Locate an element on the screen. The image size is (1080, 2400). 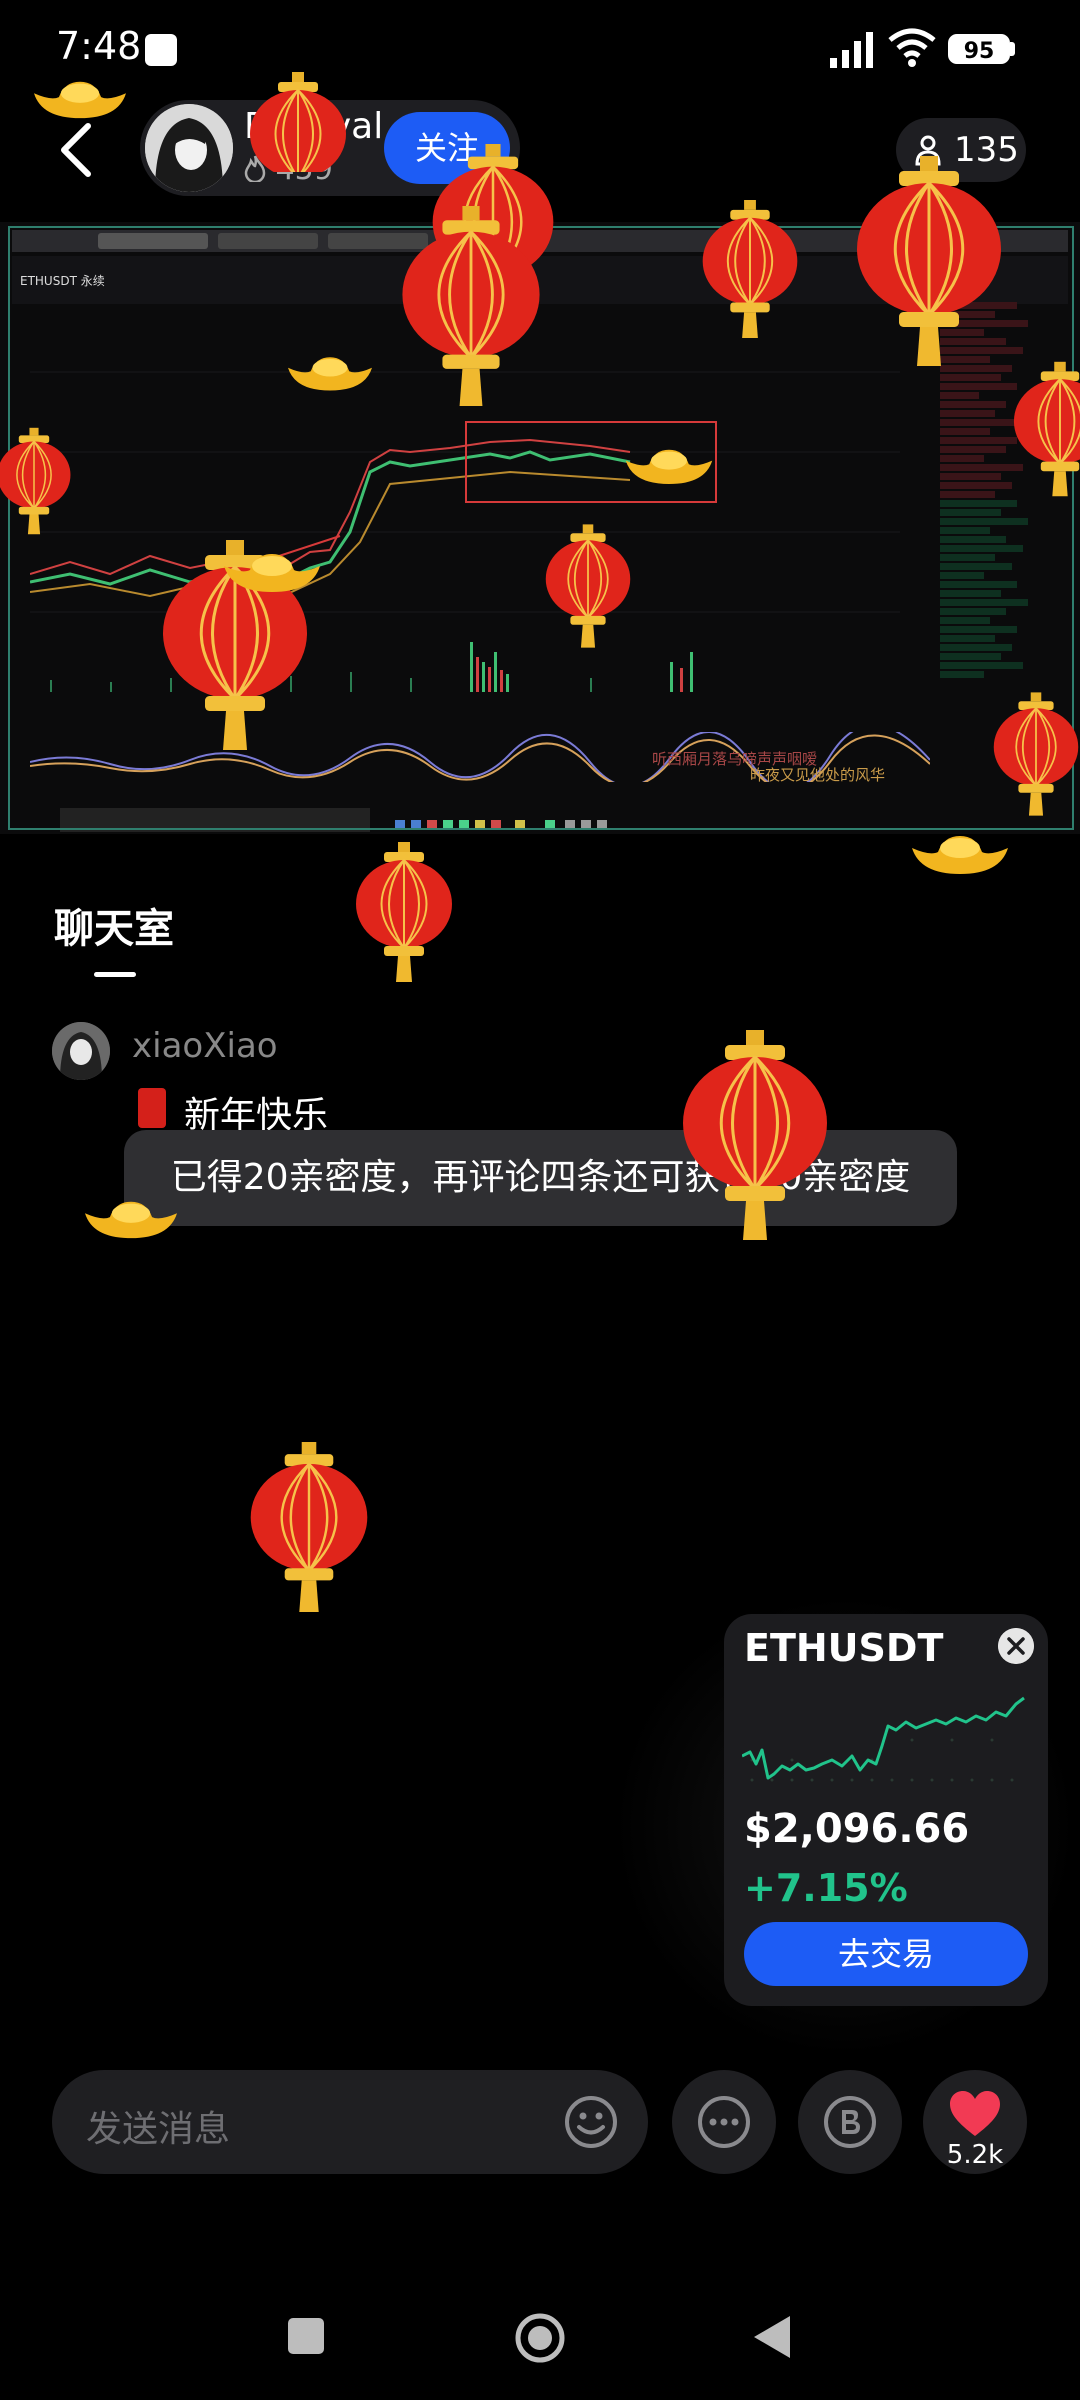
chat-room-tab: 聊天室 is located at coordinates (114, 925).